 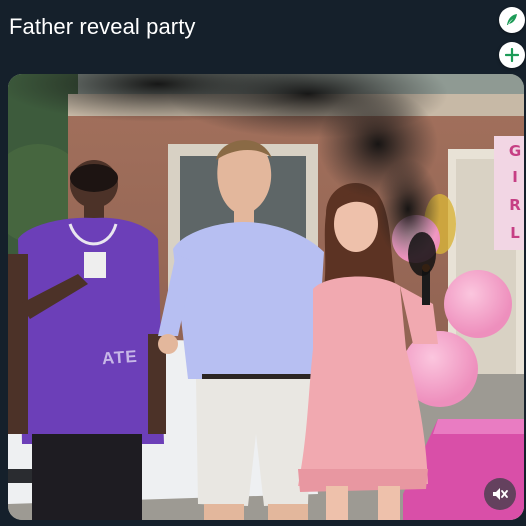 What do you see at coordinates (515, 205) in the screenshot?
I see `sign-letter-r: R` at bounding box center [515, 205].